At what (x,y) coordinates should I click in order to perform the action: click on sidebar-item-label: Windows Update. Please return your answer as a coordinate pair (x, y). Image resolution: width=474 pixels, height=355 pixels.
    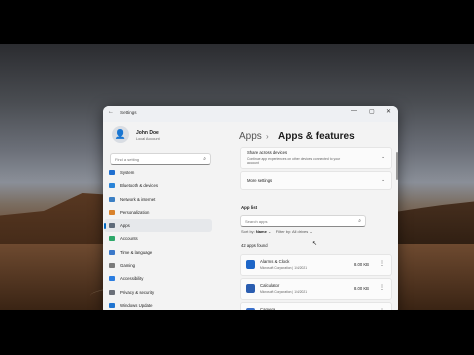
    Looking at the image, I should click on (136, 305).